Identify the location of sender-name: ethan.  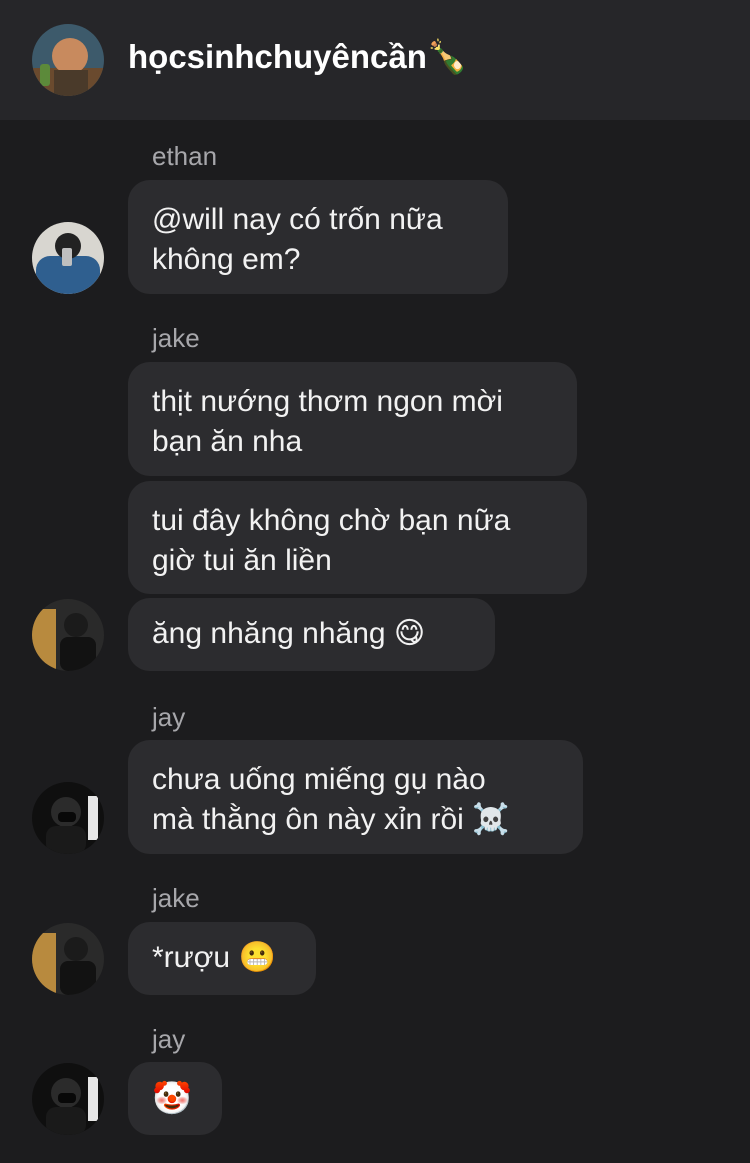
(185, 156).